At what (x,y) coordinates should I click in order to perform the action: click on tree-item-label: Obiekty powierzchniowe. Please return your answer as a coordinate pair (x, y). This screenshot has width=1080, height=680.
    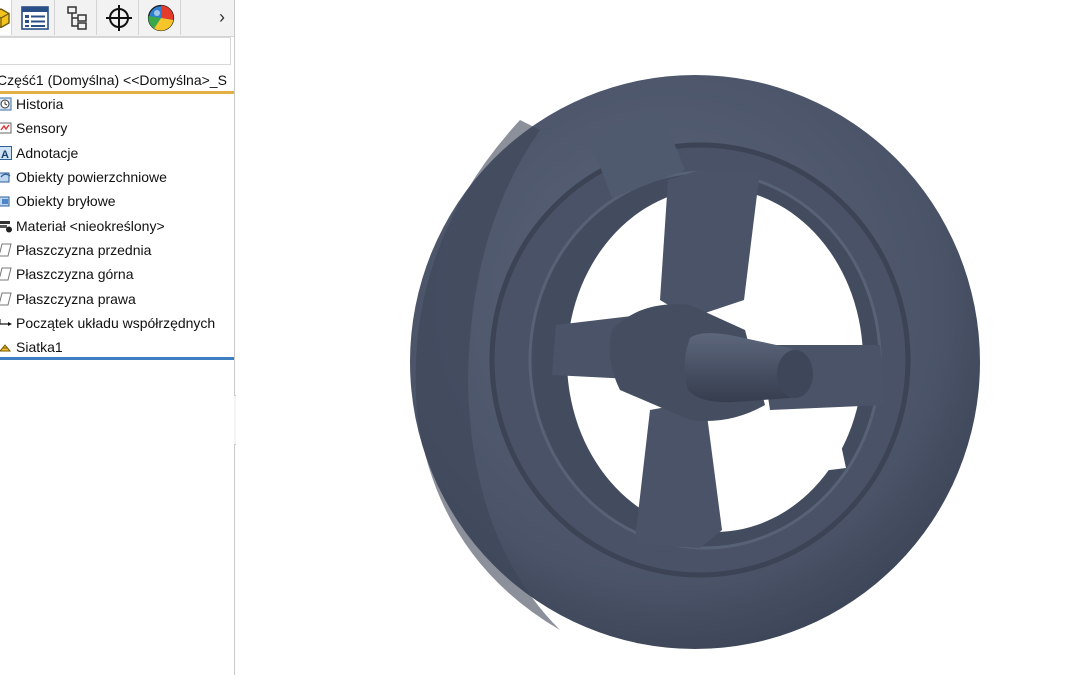
    Looking at the image, I should click on (91, 177).